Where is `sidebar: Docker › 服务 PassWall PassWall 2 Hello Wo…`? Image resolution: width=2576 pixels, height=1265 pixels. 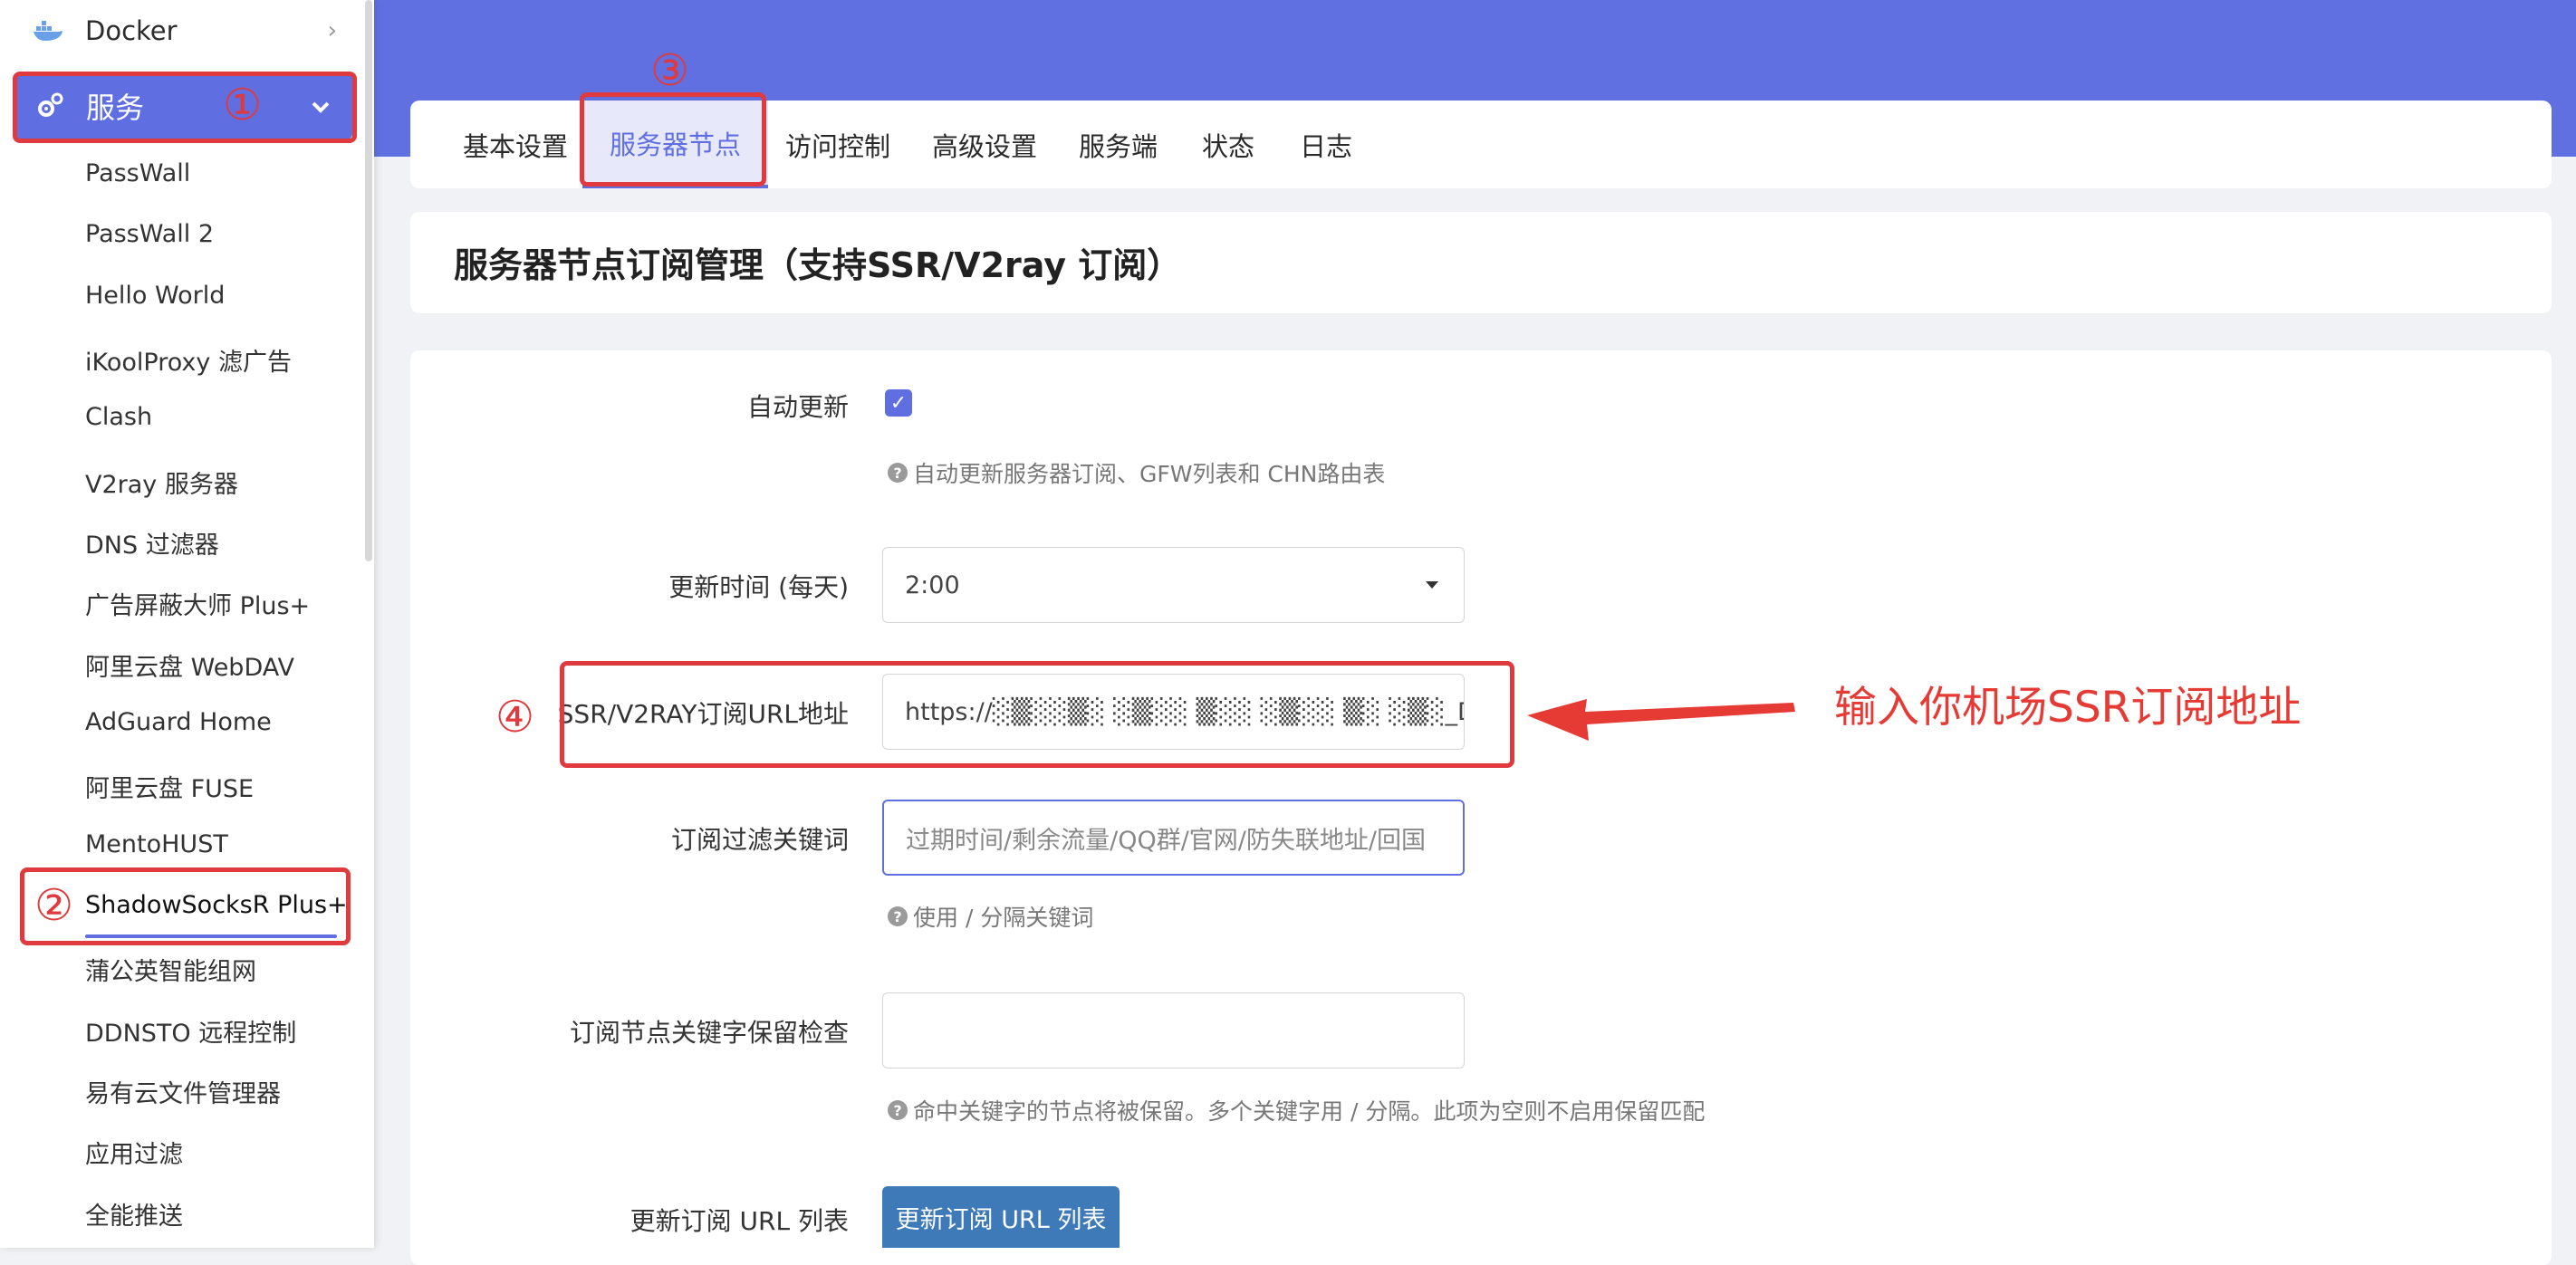
sidebar: Docker › 服务 PassWall PassWall 2 Hello Wo… is located at coordinates (187, 624).